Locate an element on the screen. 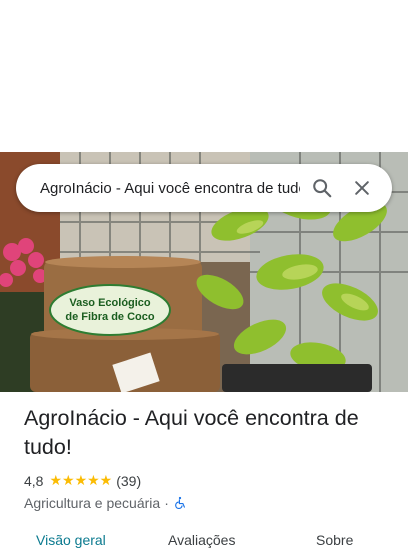  rating-value: 4,8 is located at coordinates (34, 480).